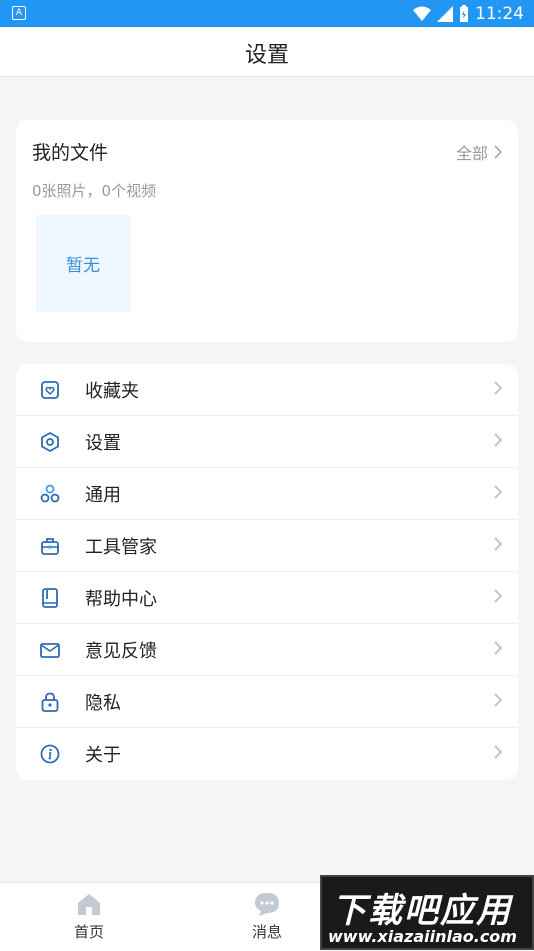 The image size is (534, 951). What do you see at coordinates (267, 598) in the screenshot?
I see `menu-item-help-center: 帮助中心` at bounding box center [267, 598].